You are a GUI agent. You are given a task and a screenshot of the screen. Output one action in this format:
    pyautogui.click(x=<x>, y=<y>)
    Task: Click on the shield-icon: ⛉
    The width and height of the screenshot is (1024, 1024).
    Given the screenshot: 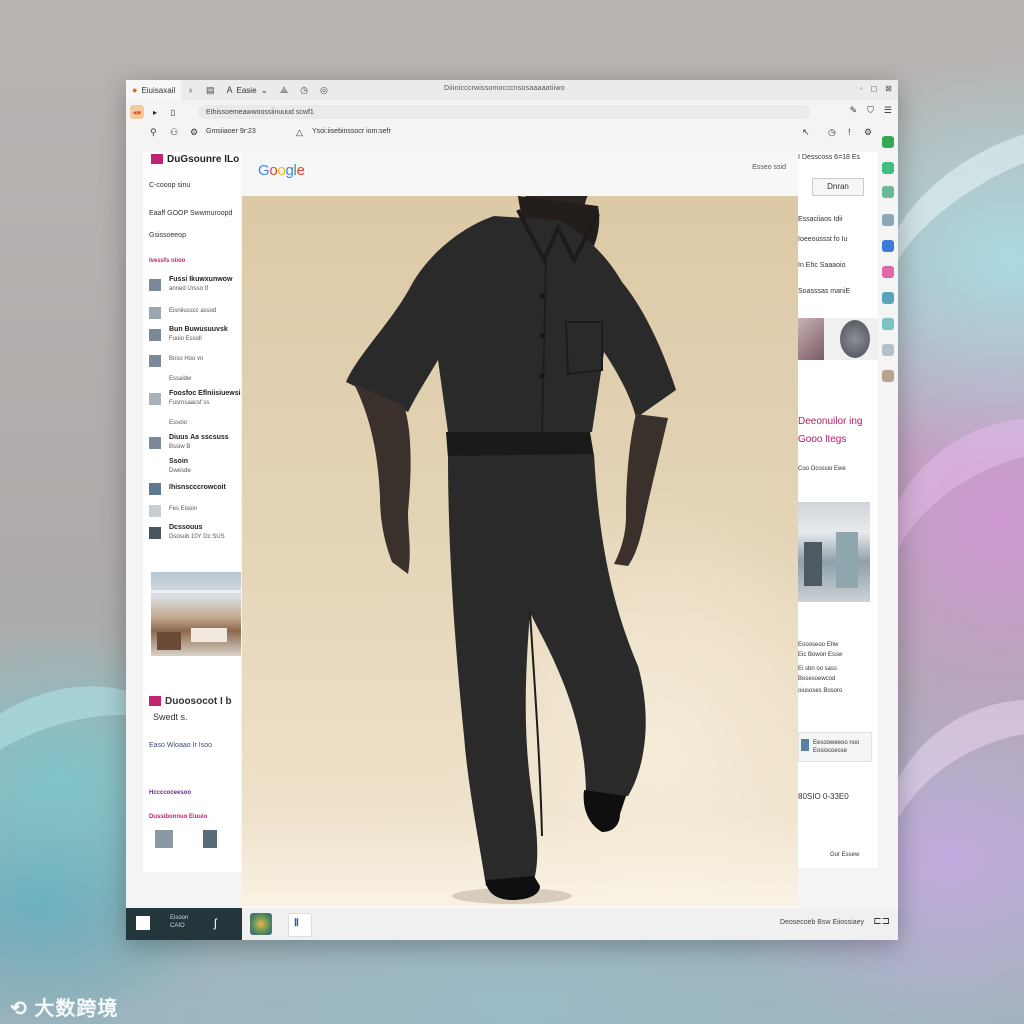 What is the action you would take?
    pyautogui.click(x=870, y=110)
    